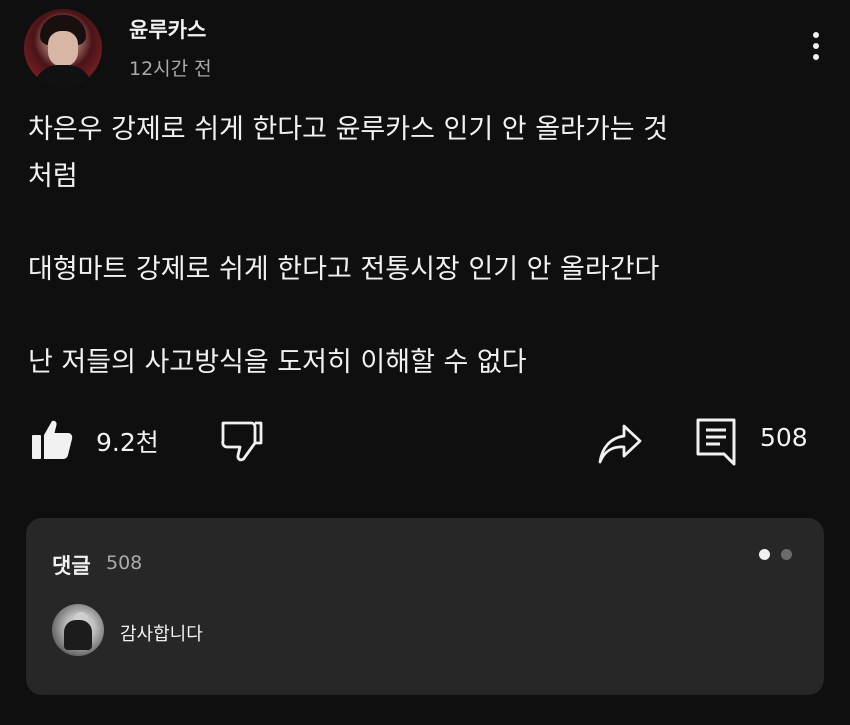  What do you see at coordinates (764, 554) in the screenshot?
I see `pager-dot-active-icon` at bounding box center [764, 554].